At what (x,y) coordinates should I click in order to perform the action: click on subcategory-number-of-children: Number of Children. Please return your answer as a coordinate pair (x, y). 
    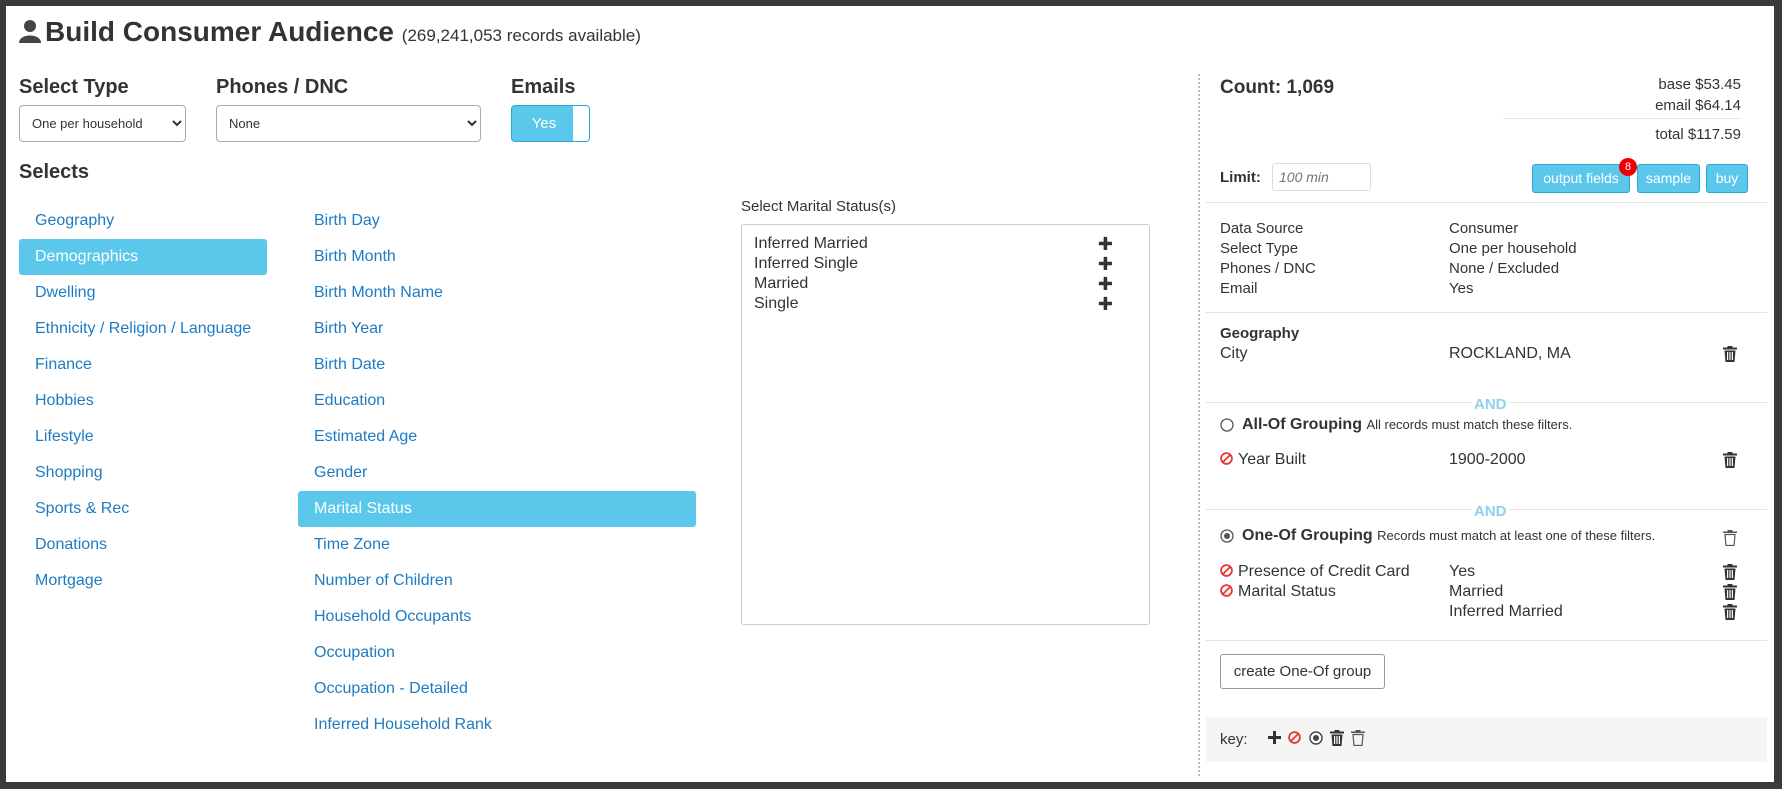
    Looking at the image, I should click on (497, 581).